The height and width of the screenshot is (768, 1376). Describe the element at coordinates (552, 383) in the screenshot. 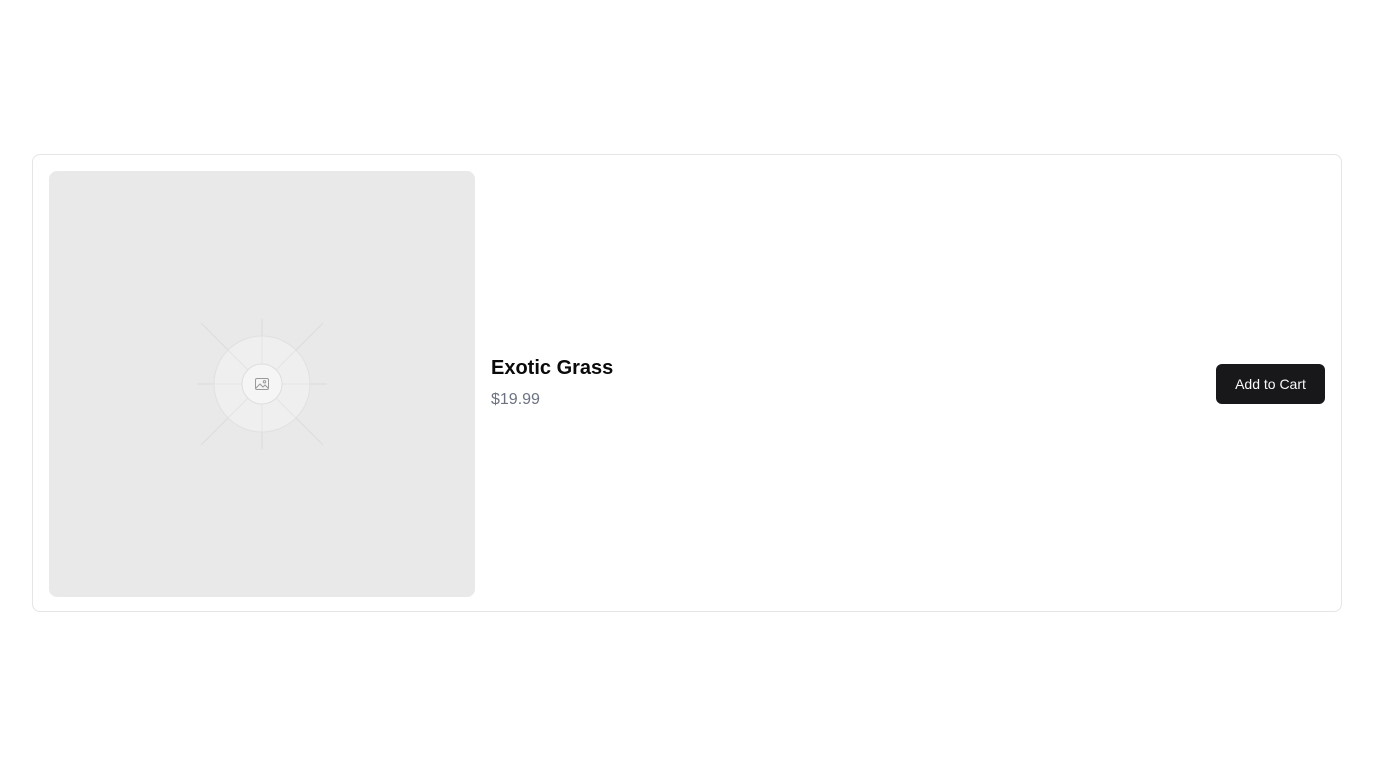

I see `product-info: Exotic Grass $19.99` at that location.